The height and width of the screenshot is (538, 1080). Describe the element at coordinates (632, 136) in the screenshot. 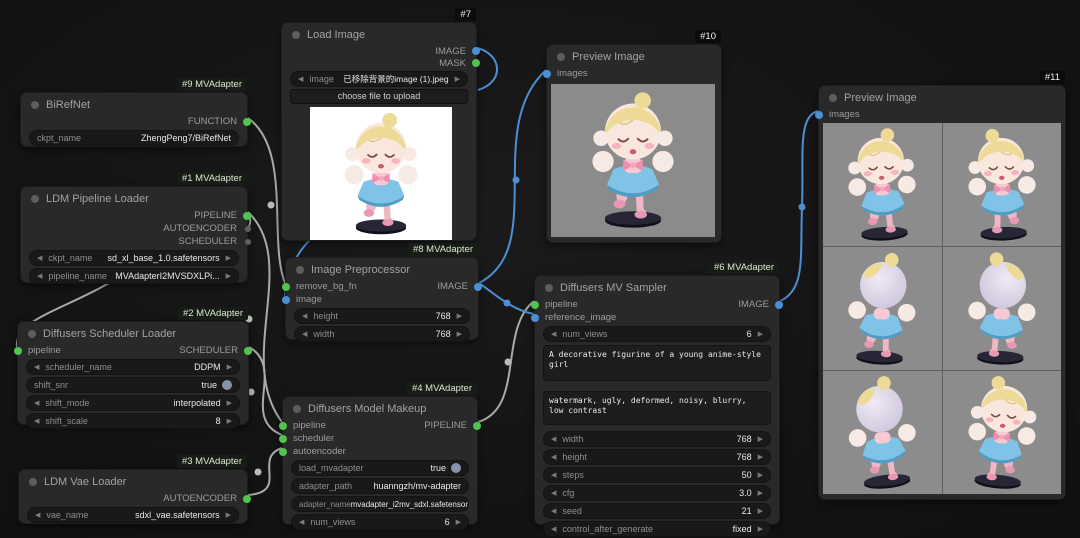

I see `node-preview-image-top: #10 Preview Image images` at that location.